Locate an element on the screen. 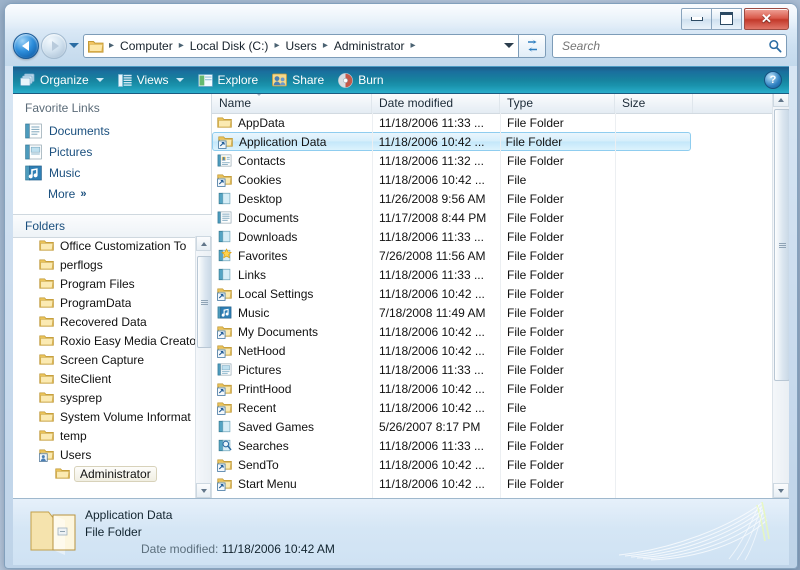 The height and width of the screenshot is (570, 800). folder-tree-scrollbar is located at coordinates (203, 367).